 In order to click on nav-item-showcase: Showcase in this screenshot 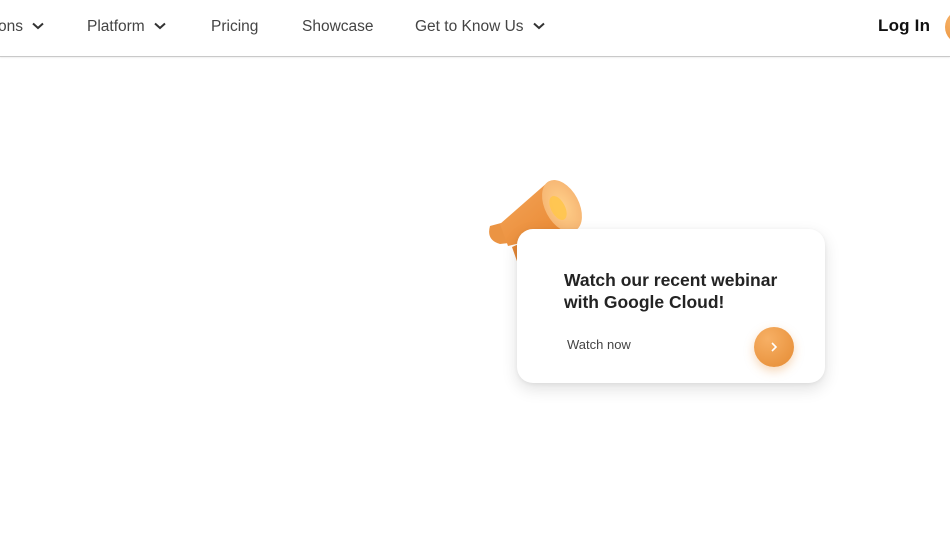, I will do `click(338, 27)`.